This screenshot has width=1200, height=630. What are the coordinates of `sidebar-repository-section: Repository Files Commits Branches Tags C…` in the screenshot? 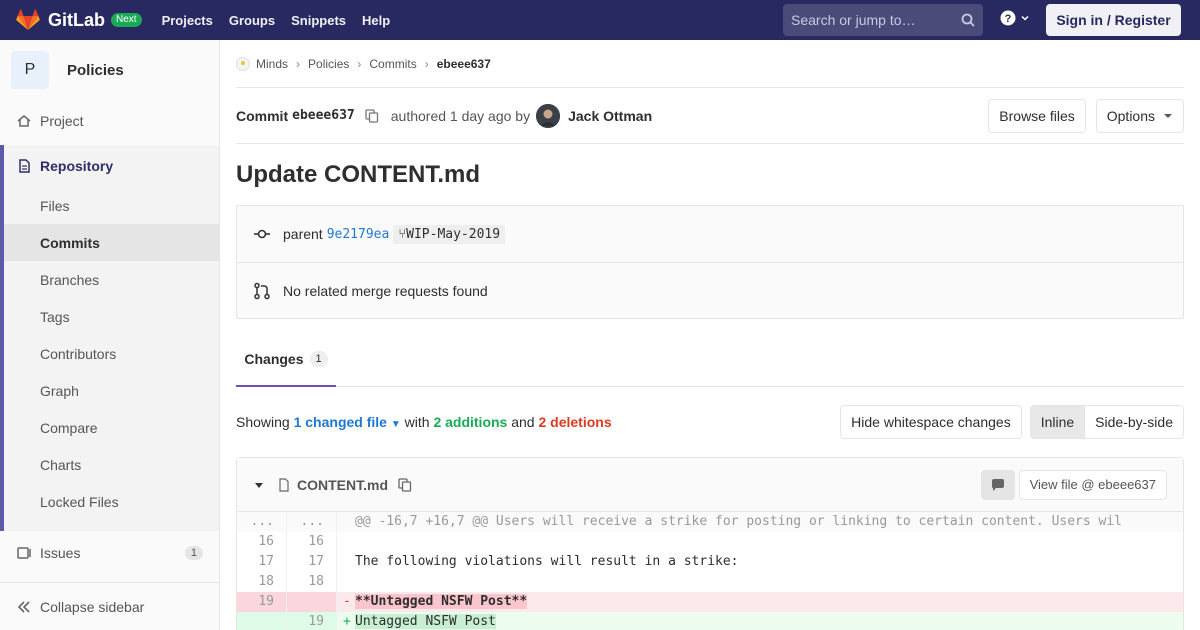 It's located at (109, 338).